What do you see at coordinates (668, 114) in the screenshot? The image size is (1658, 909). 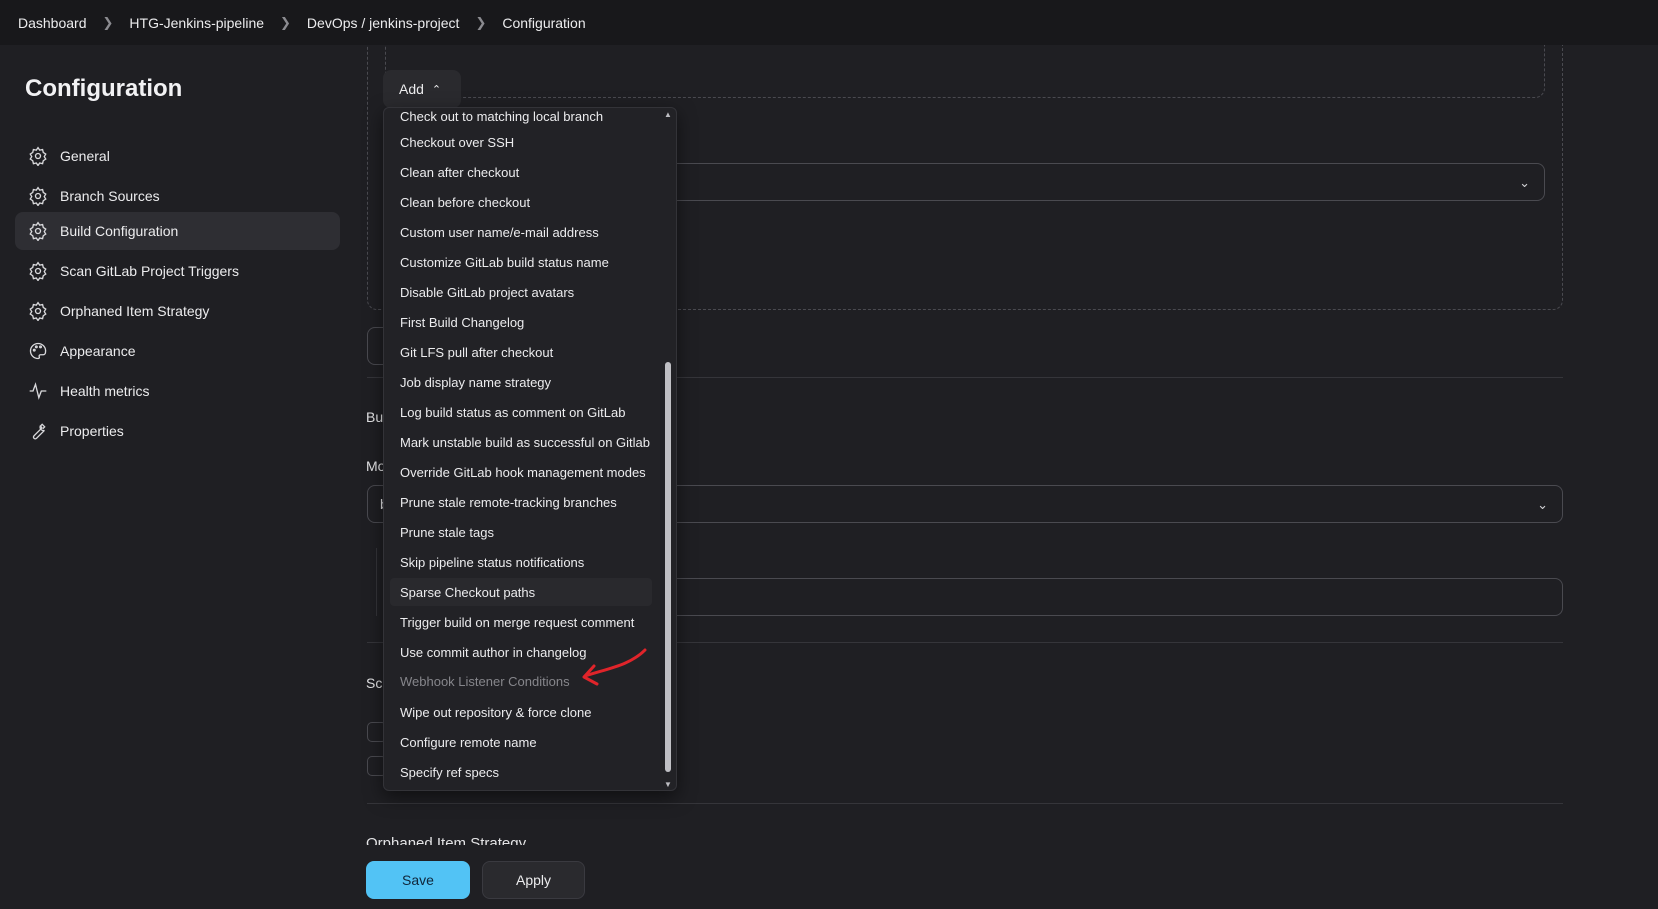 I see `scroll-up-arrow-icon: ▲` at bounding box center [668, 114].